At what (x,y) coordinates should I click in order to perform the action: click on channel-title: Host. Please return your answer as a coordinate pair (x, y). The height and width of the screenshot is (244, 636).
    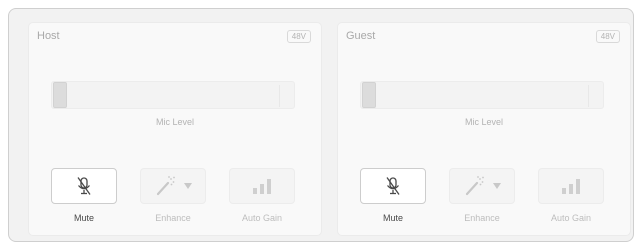
    Looking at the image, I should click on (48, 36).